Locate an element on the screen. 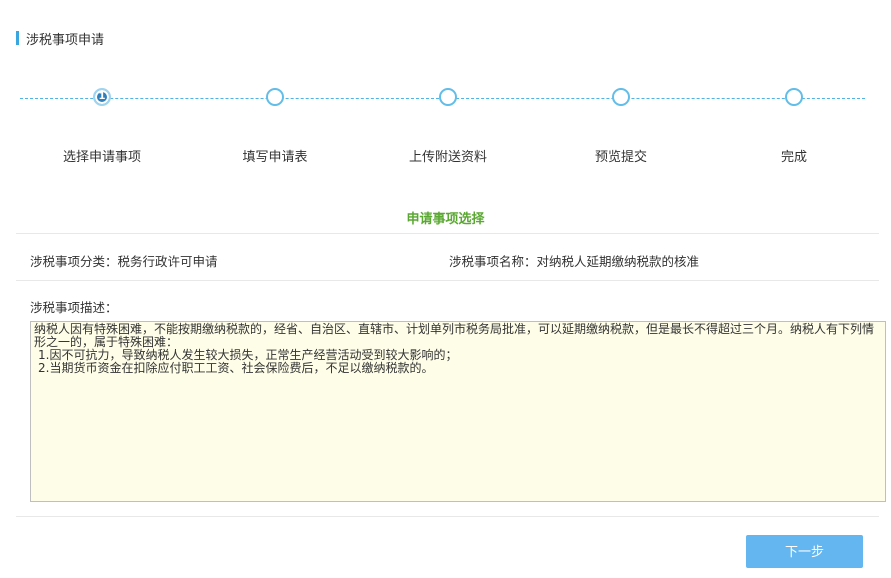 The image size is (891, 578). progress-steps: 1 选择申请事项 填写申请表 上传附送资料 预览提交 完成 is located at coordinates (445, 126).